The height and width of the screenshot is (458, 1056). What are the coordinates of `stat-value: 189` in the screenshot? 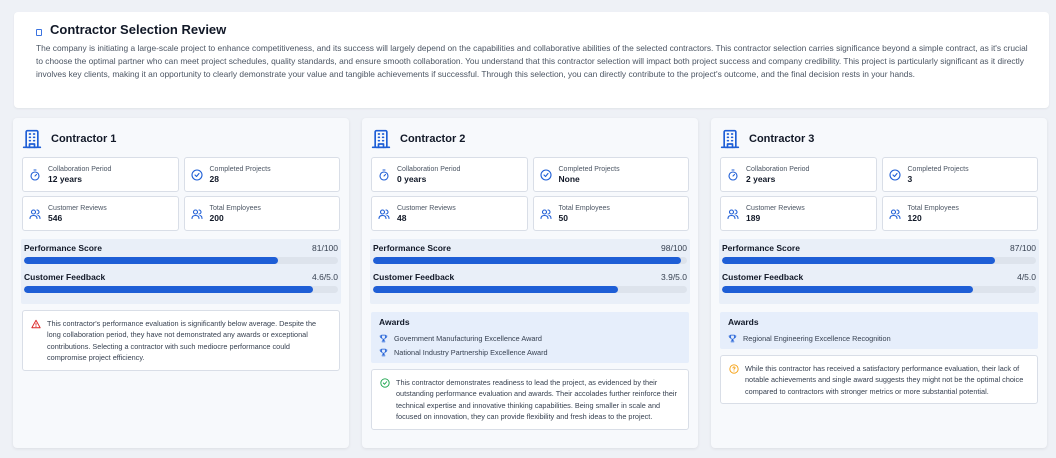 It's located at (753, 217).